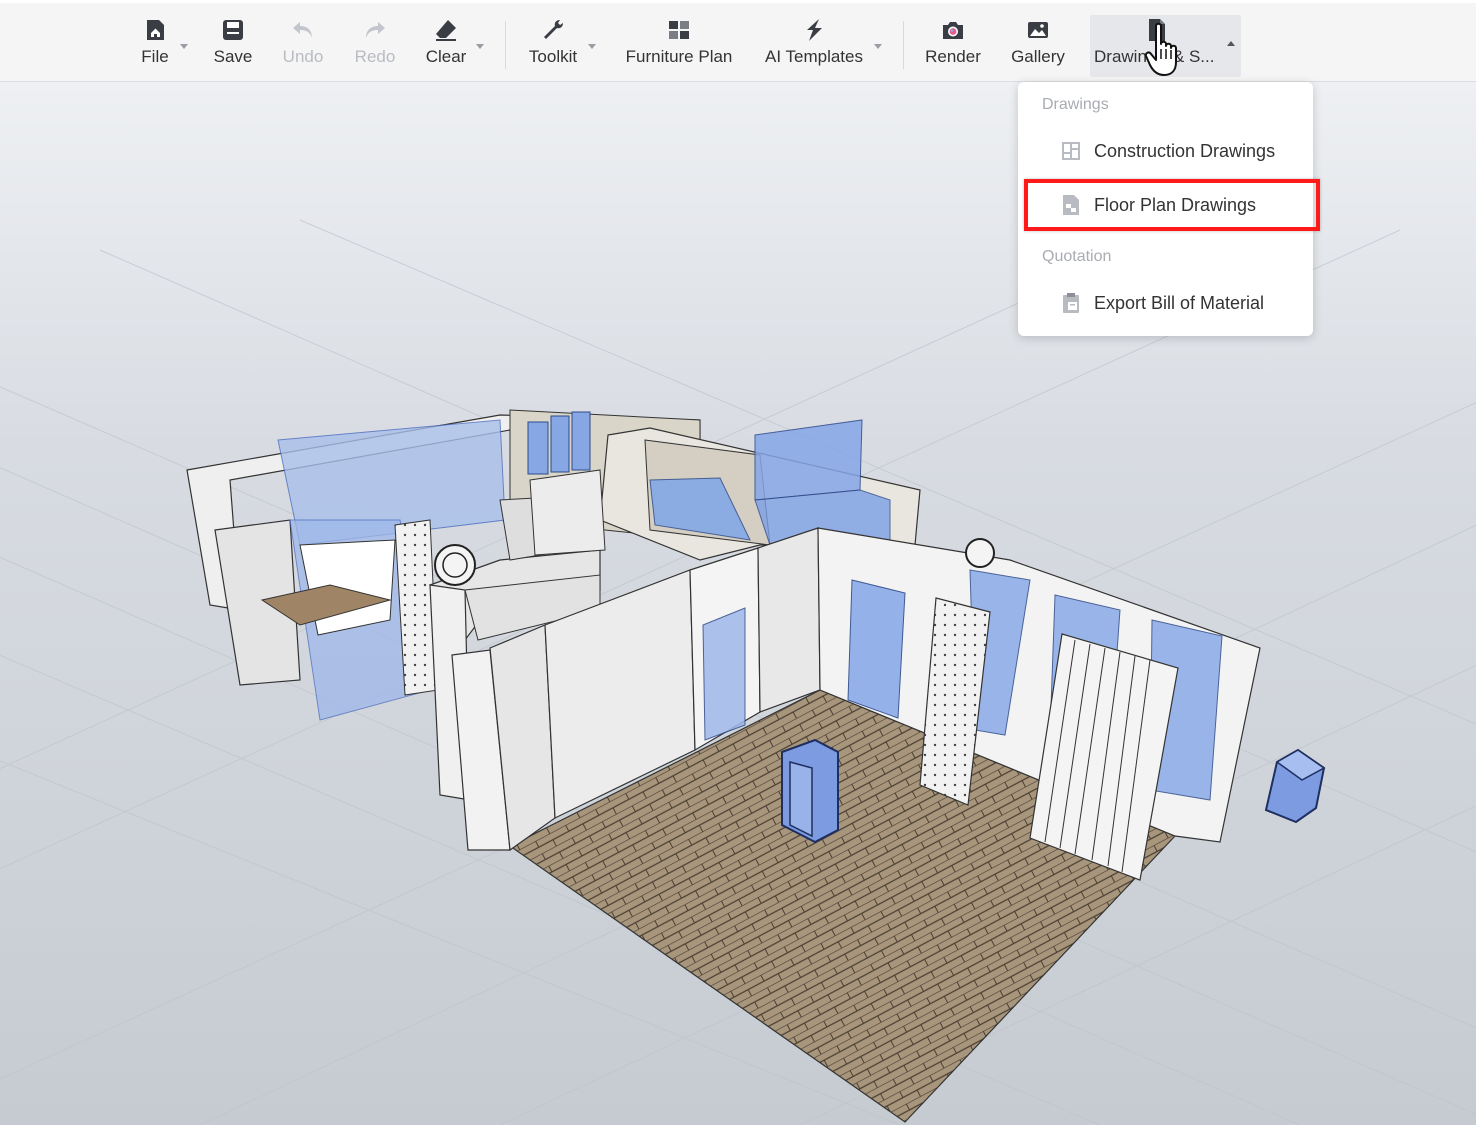 The height and width of the screenshot is (1125, 1476). What do you see at coordinates (375, 46) in the screenshot?
I see `redo-button: Redo` at bounding box center [375, 46].